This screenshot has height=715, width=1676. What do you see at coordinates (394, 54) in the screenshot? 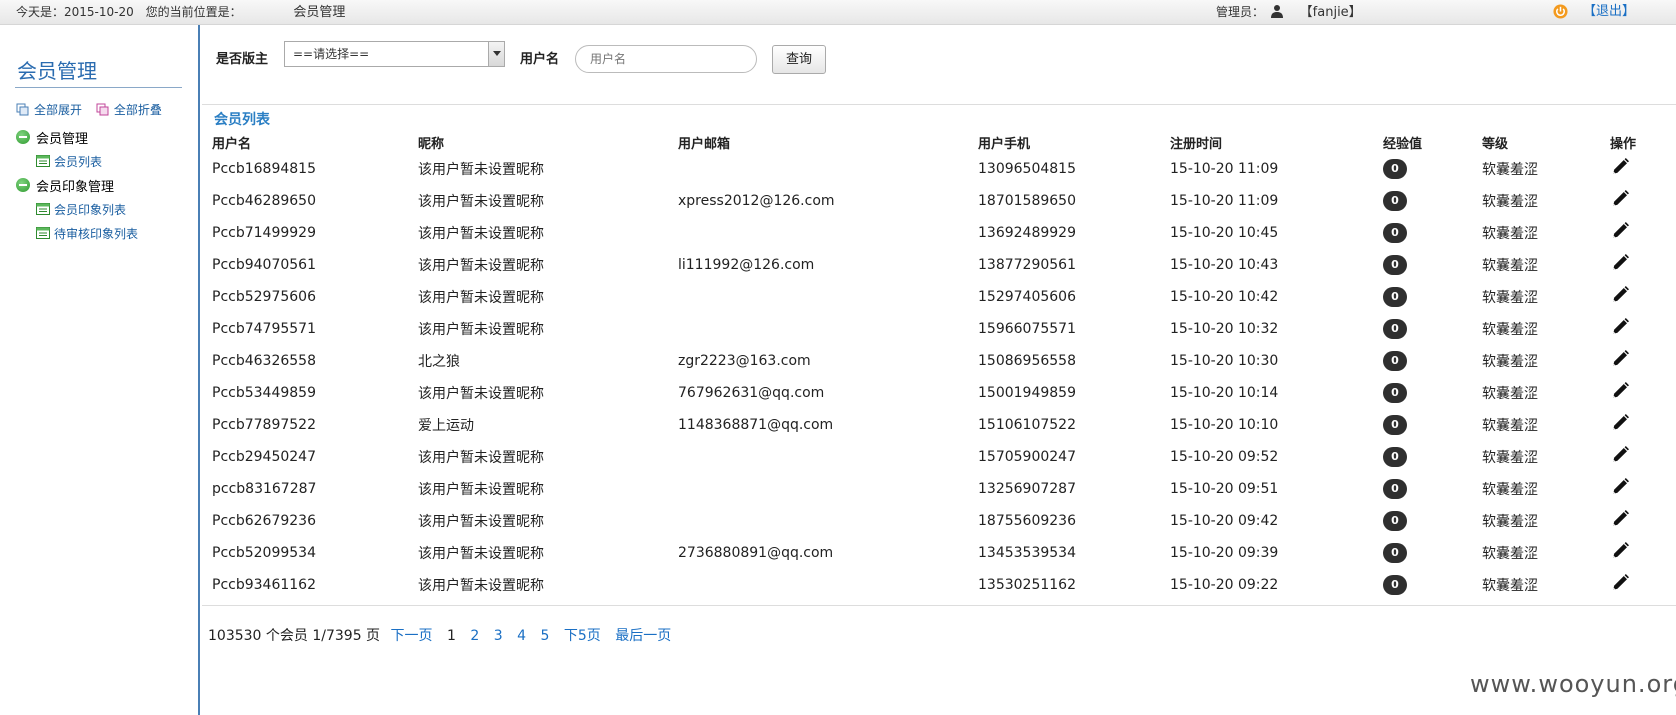
I see `moderator-select: ==请选择==` at bounding box center [394, 54].